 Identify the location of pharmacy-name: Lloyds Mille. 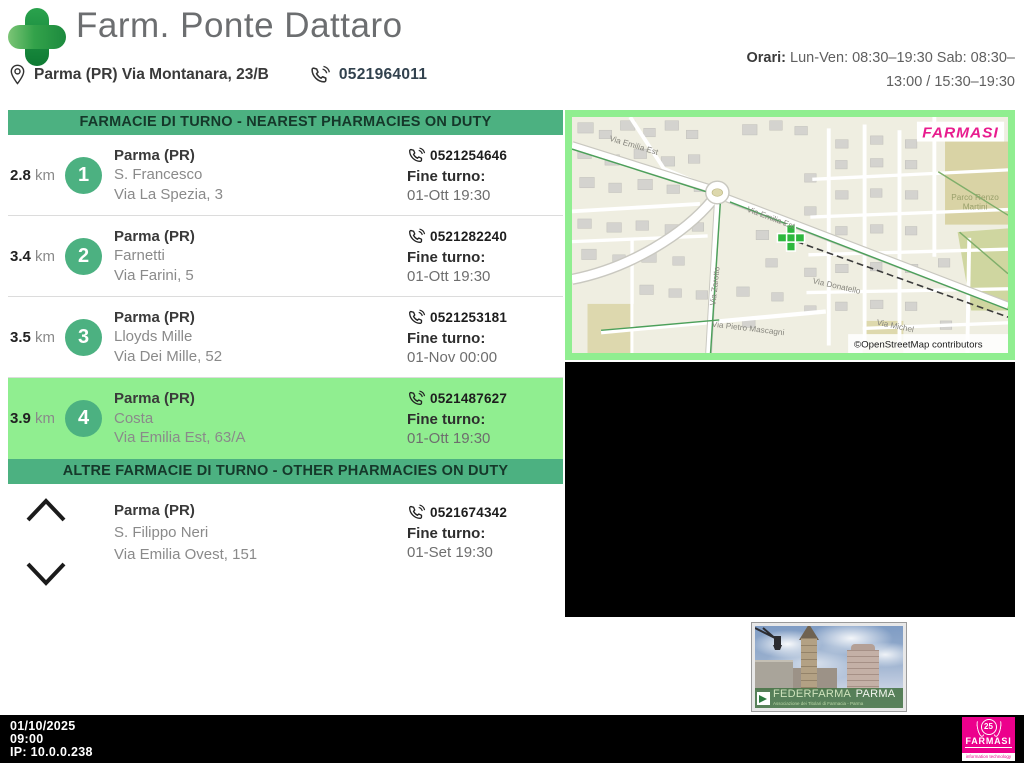
(153, 337).